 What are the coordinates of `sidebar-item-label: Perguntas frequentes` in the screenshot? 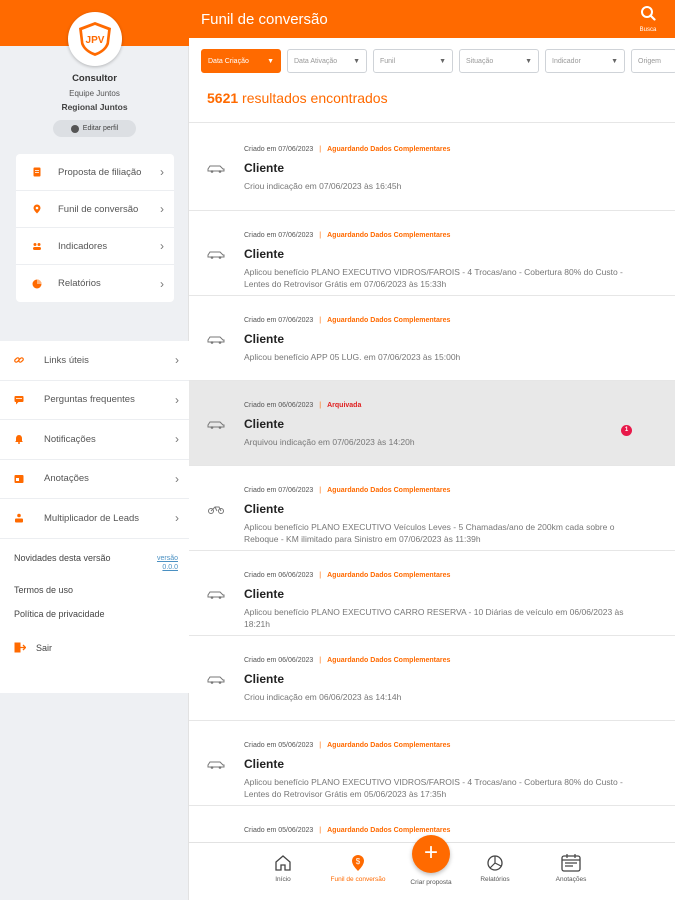 It's located at (89, 400).